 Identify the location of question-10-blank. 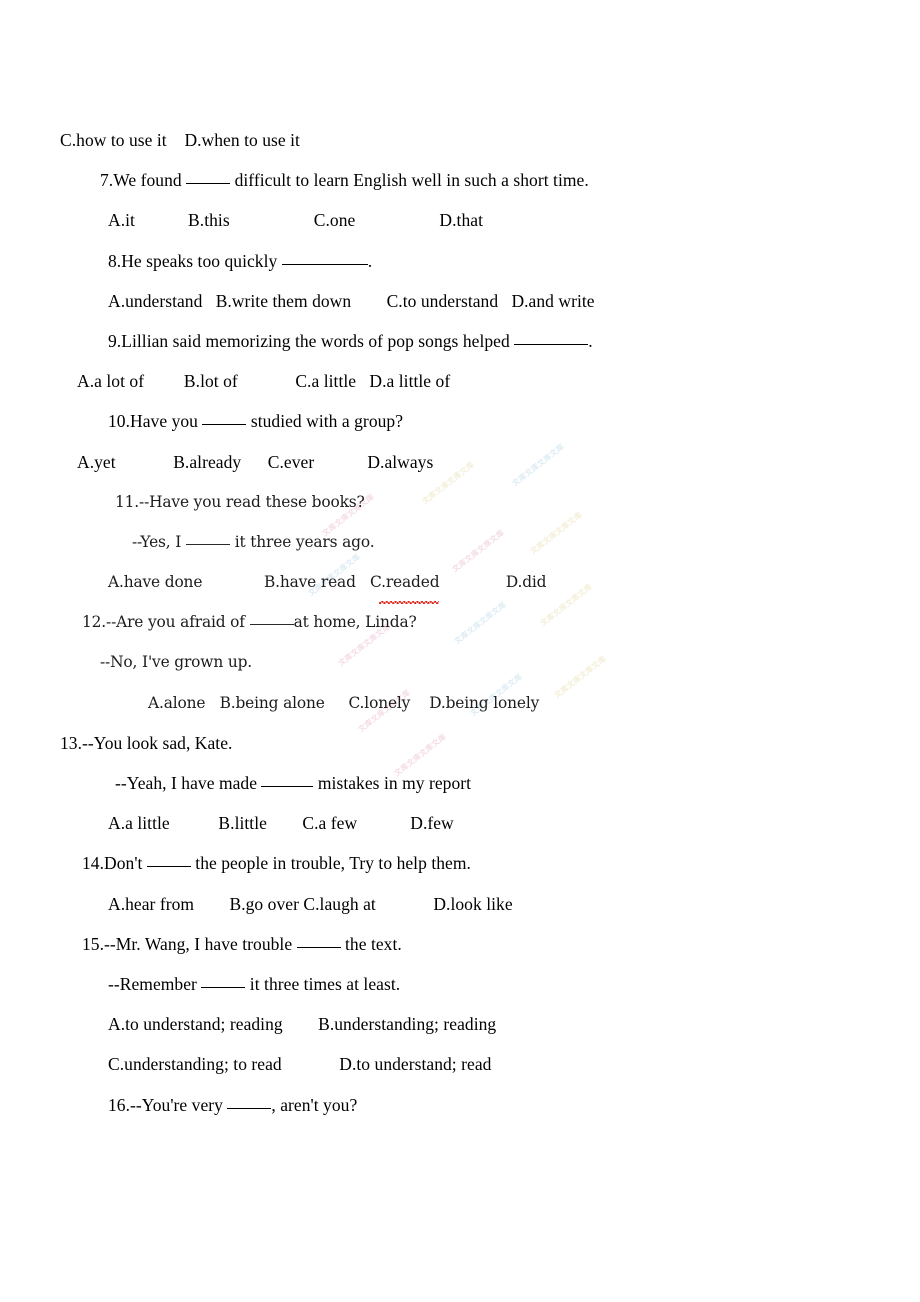
(224, 418).